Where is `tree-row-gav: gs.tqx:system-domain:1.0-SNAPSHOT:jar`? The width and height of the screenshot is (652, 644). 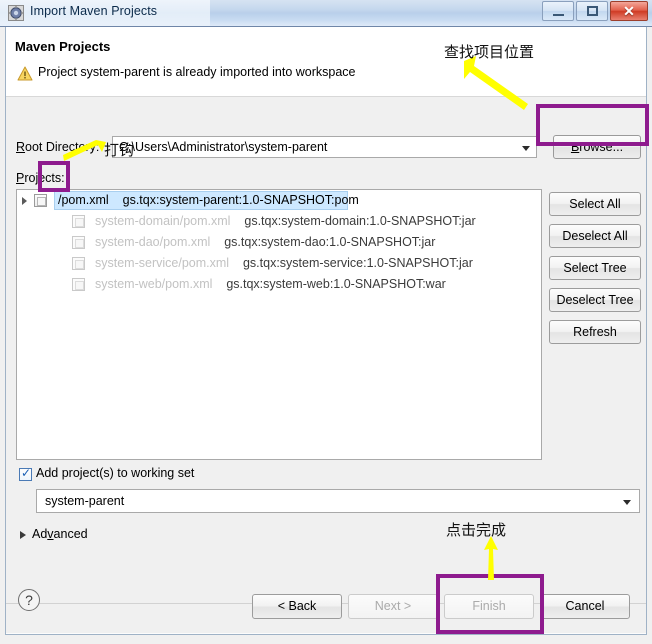
tree-row-gav: gs.tqx:system-domain:1.0-SNAPSHOT:jar is located at coordinates (360, 221).